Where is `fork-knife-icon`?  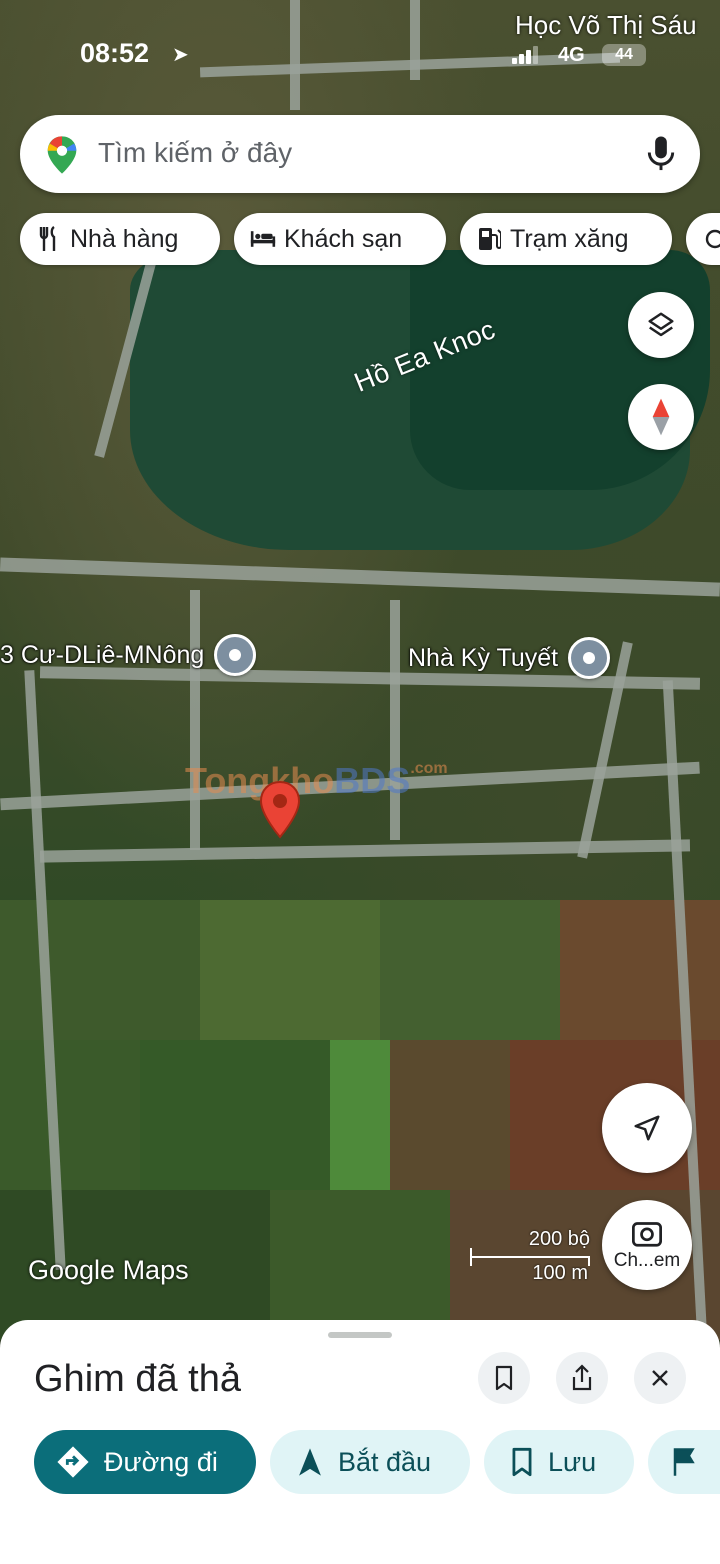
fork-knife-icon is located at coordinates (49, 239).